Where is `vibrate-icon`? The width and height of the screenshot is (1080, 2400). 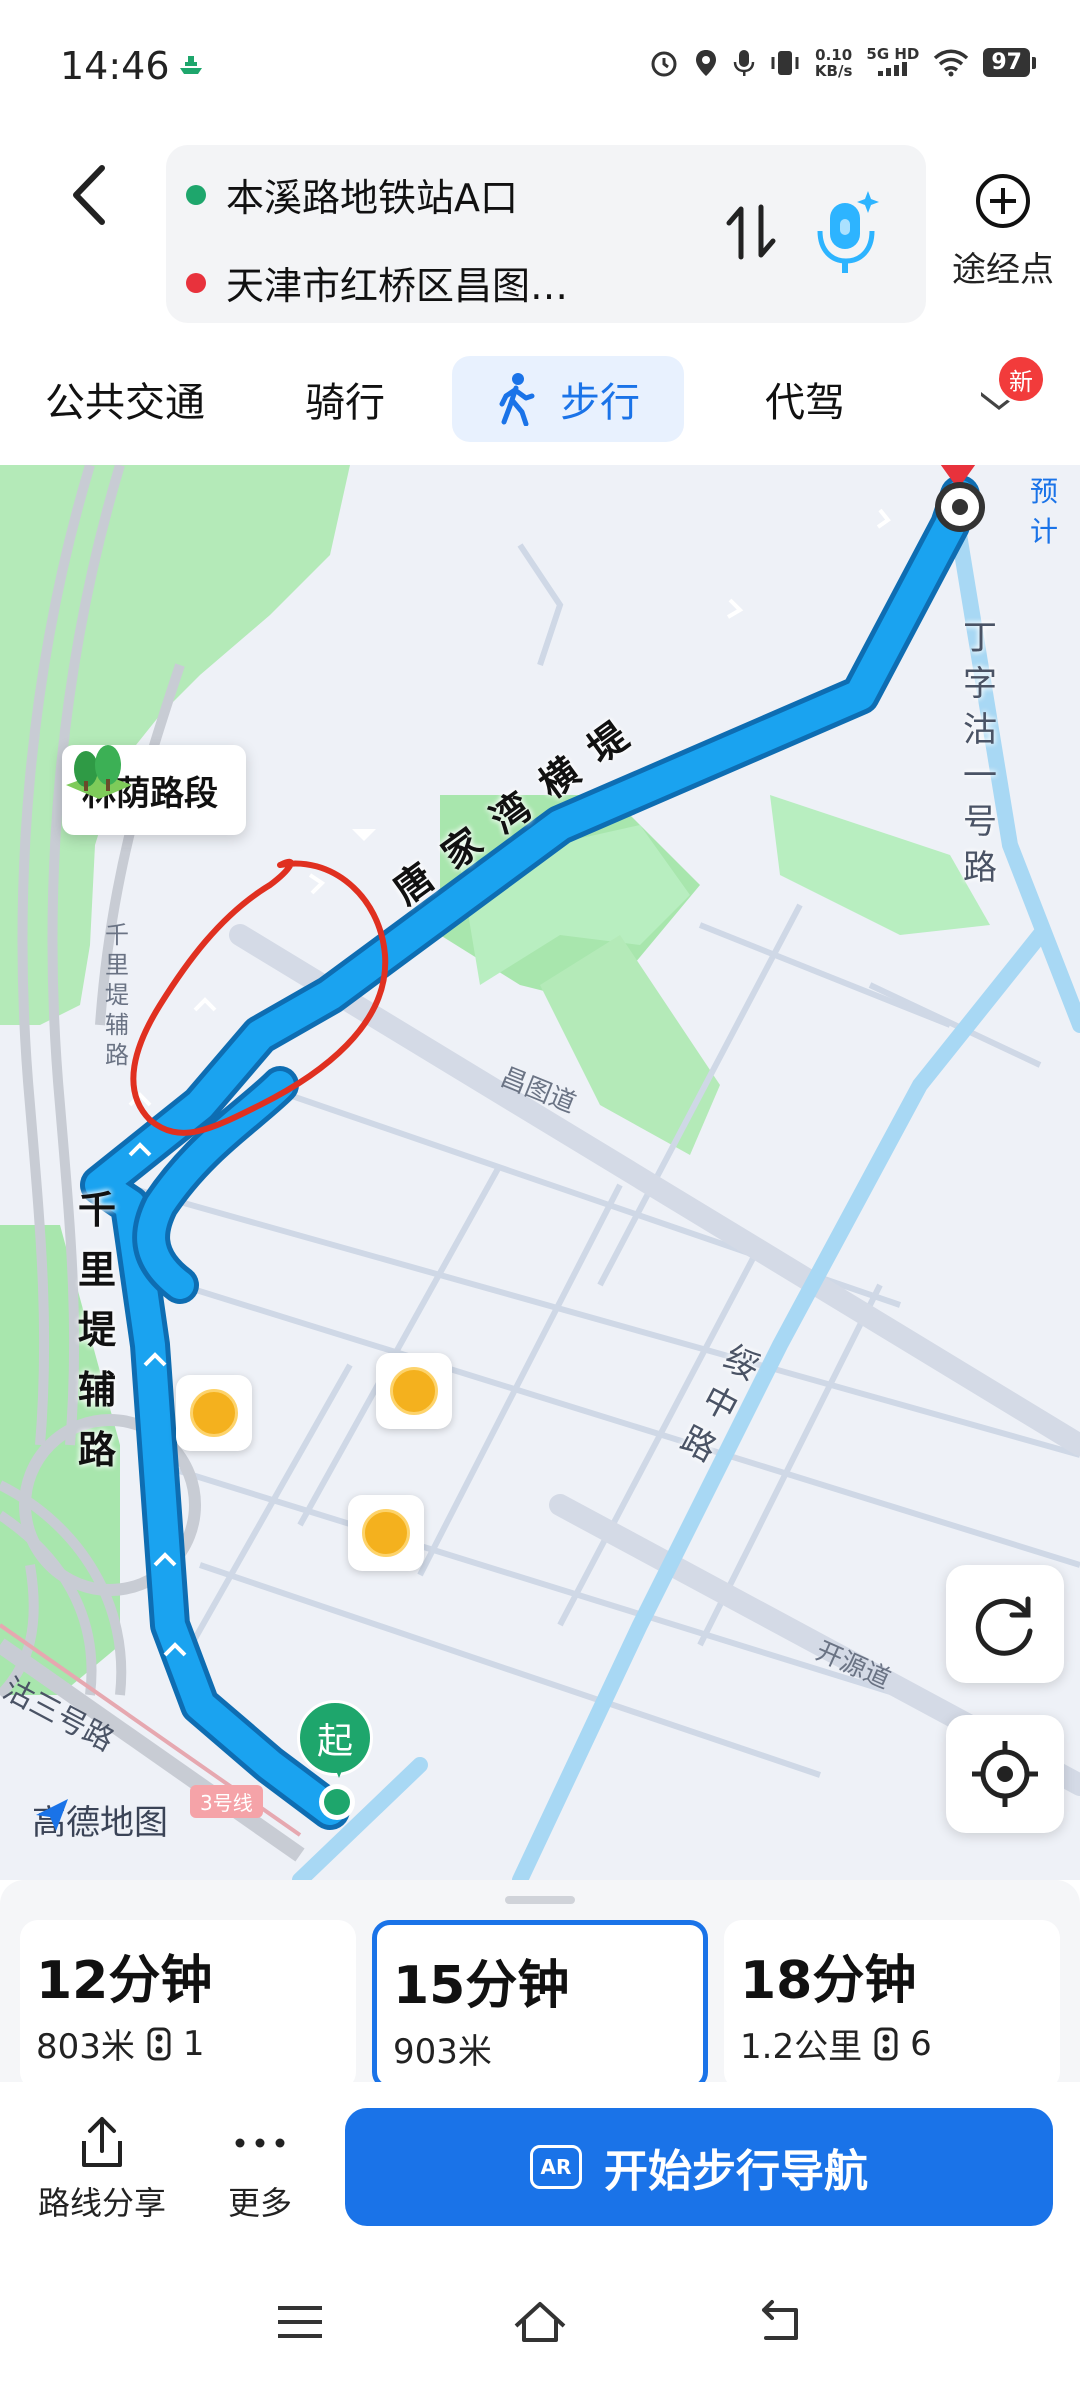 vibrate-icon is located at coordinates (785, 62).